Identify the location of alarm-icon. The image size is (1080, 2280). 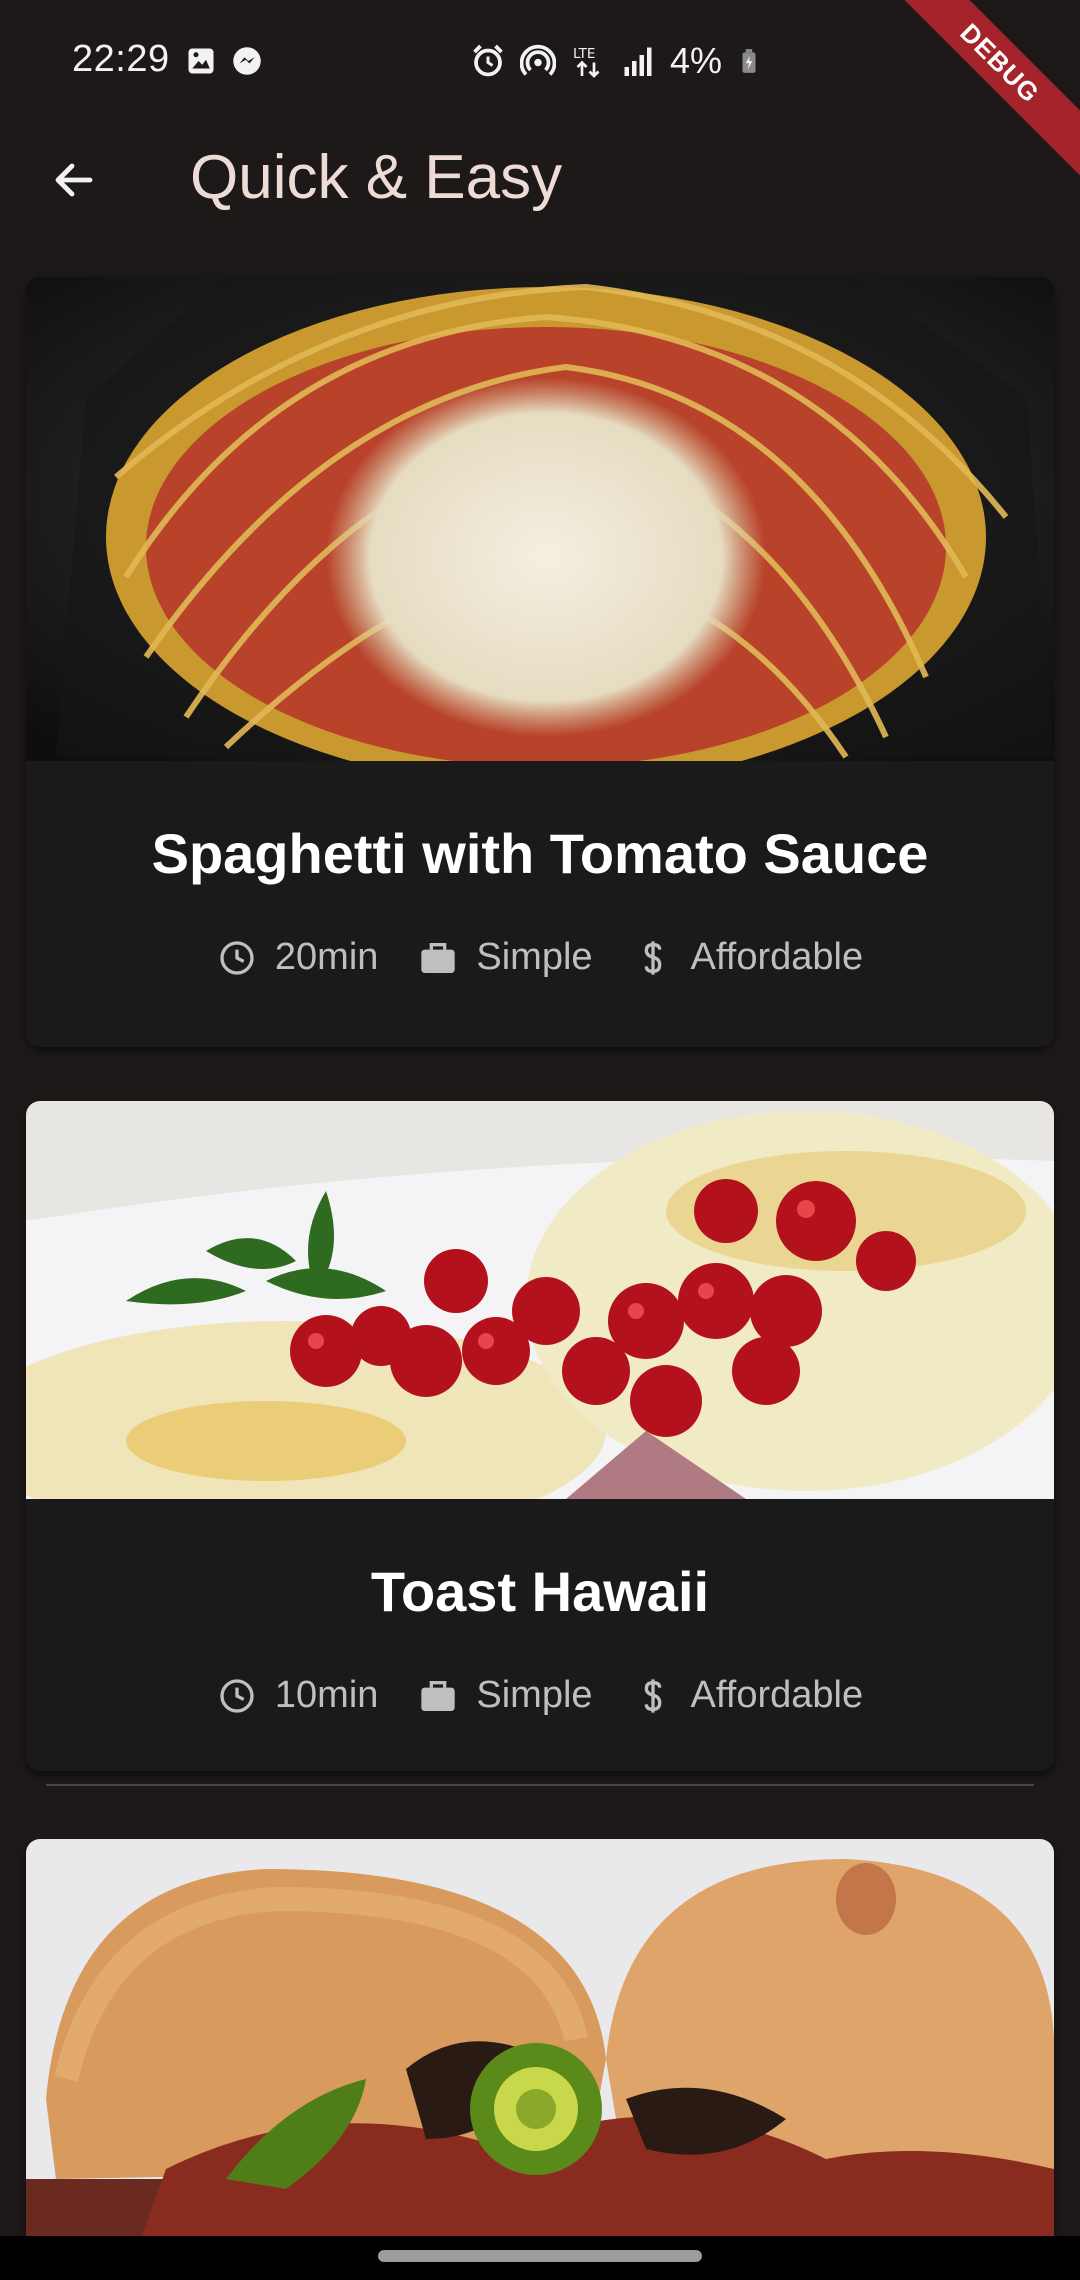
(488, 60).